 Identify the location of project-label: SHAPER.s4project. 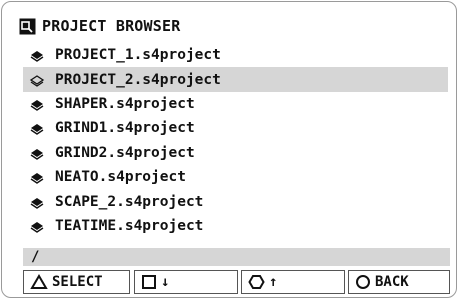
(125, 103).